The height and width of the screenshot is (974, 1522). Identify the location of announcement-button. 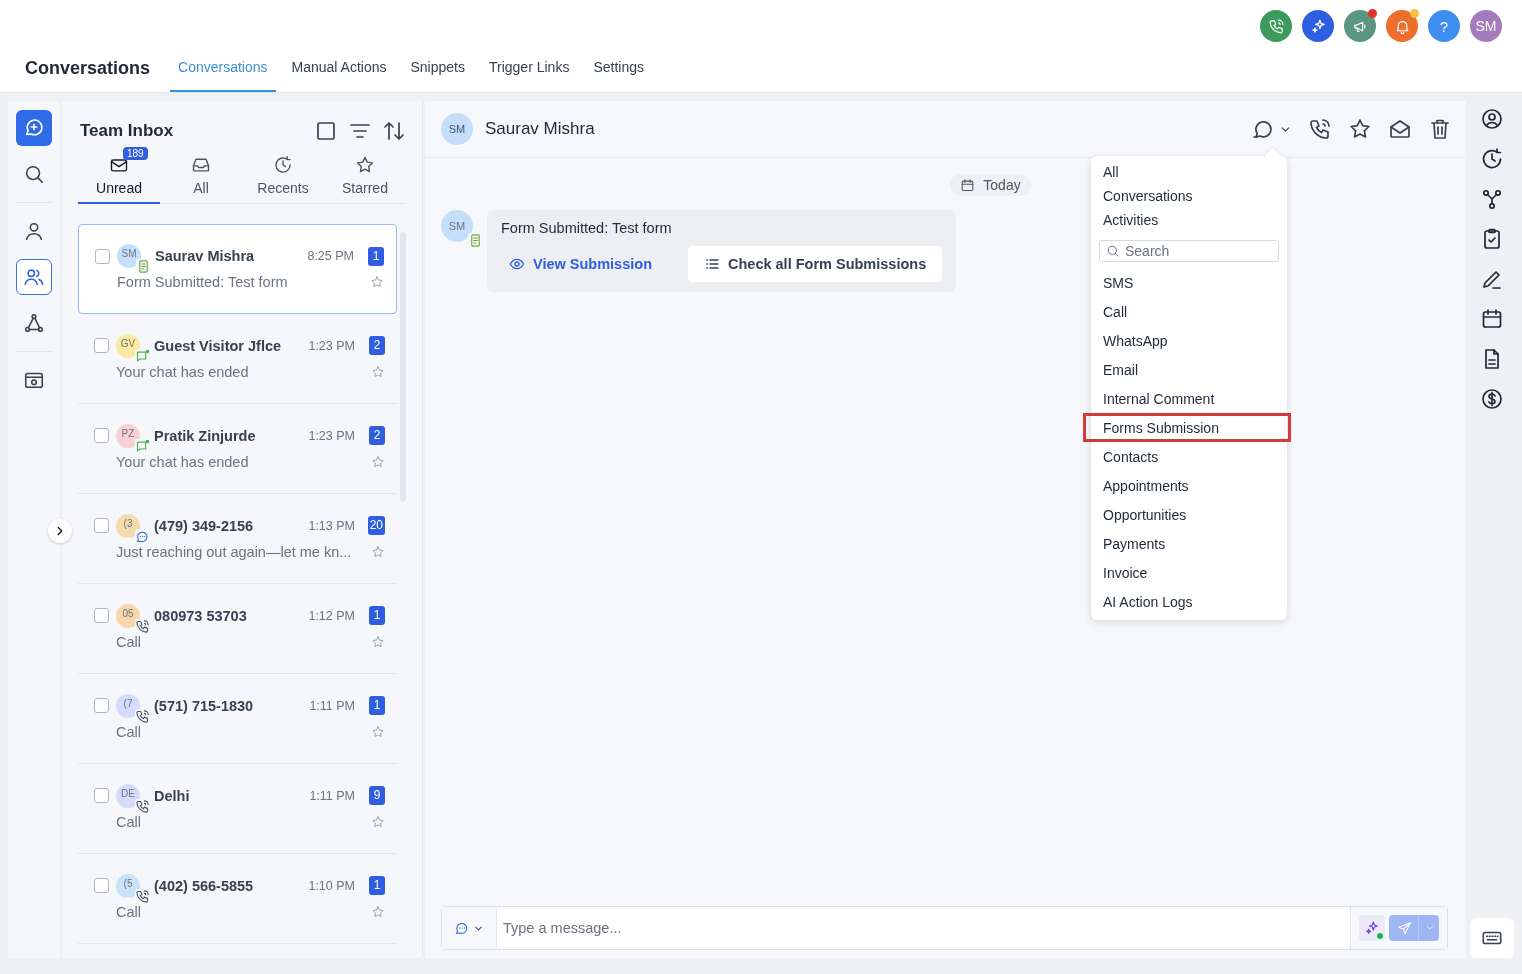
(1360, 26).